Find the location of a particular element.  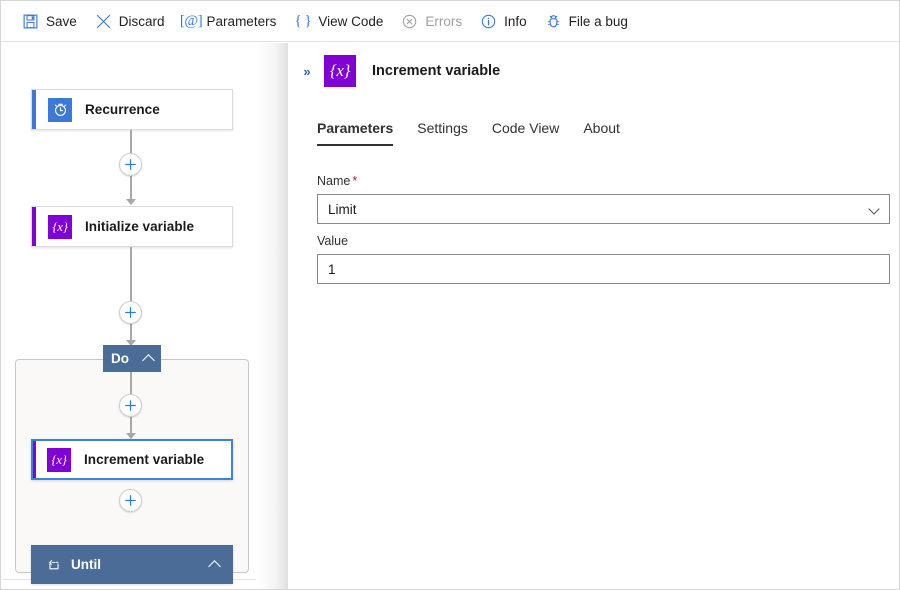

node-recurrence: Recurrence is located at coordinates (132, 109).